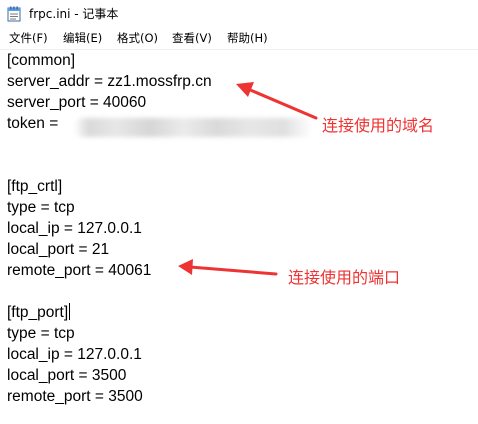  Describe the element at coordinates (41, 60) in the screenshot. I see `editor-line: [common]` at that location.